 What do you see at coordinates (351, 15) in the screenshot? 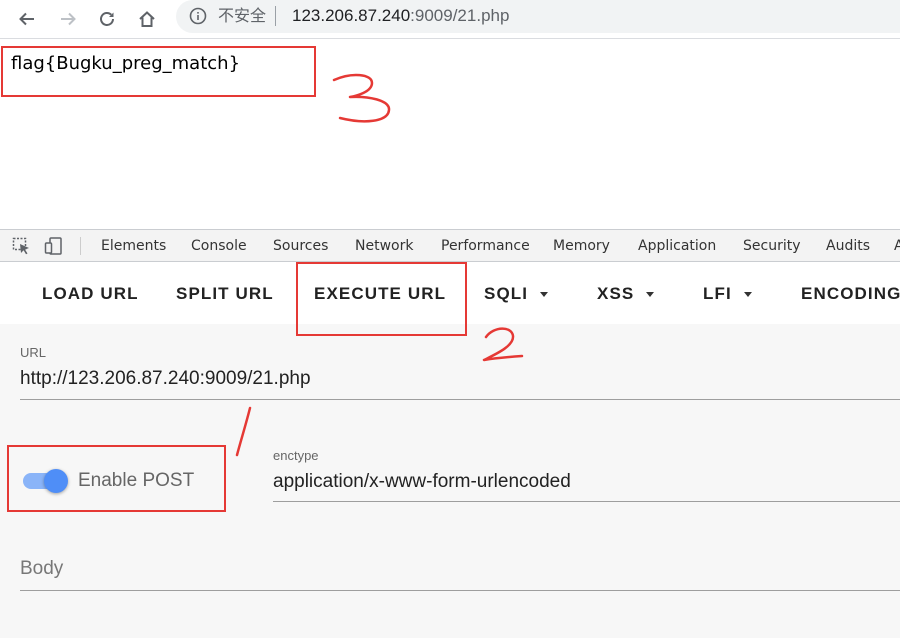
I see `url-host: 123.206.87.240` at bounding box center [351, 15].